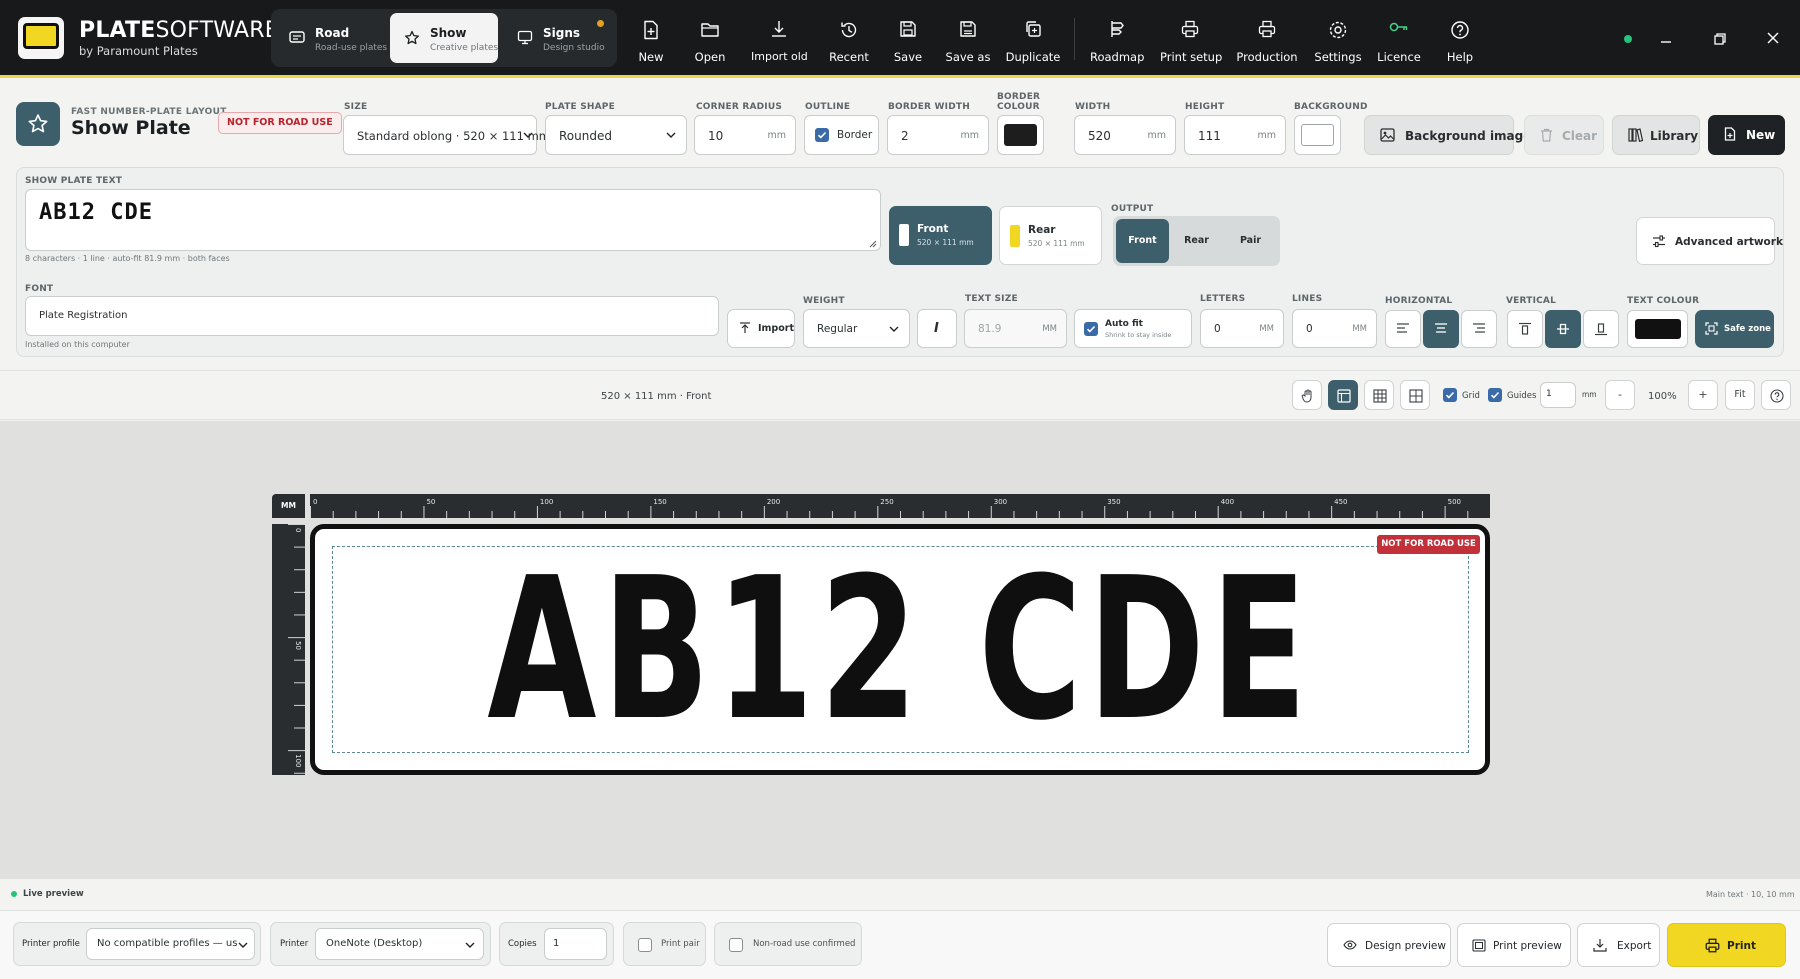  I want to click on clear-button: Clear, so click(1564, 135).